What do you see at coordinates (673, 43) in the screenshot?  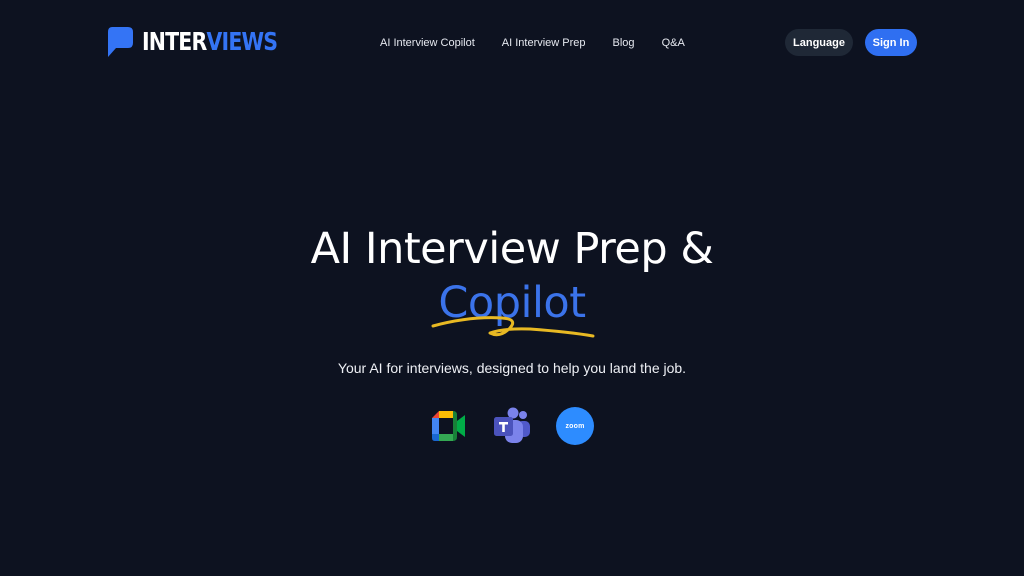 I see `nav-qa: Q&A` at bounding box center [673, 43].